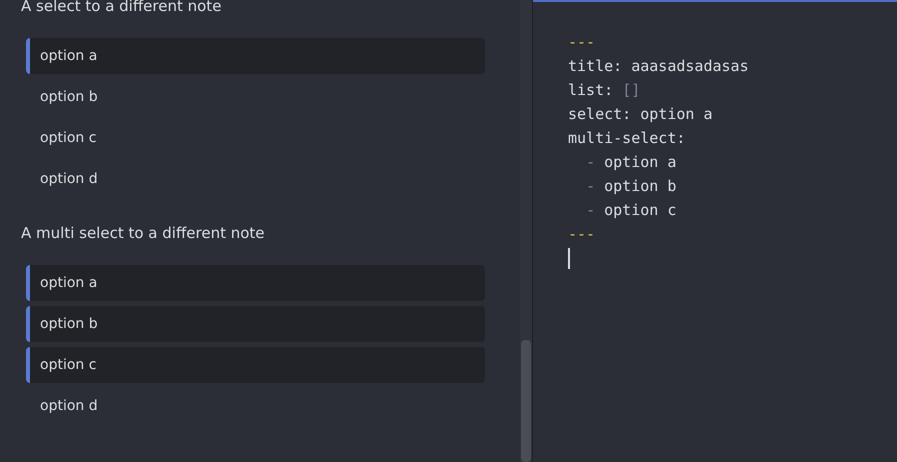  I want to click on yaml-key: list:, so click(591, 90).